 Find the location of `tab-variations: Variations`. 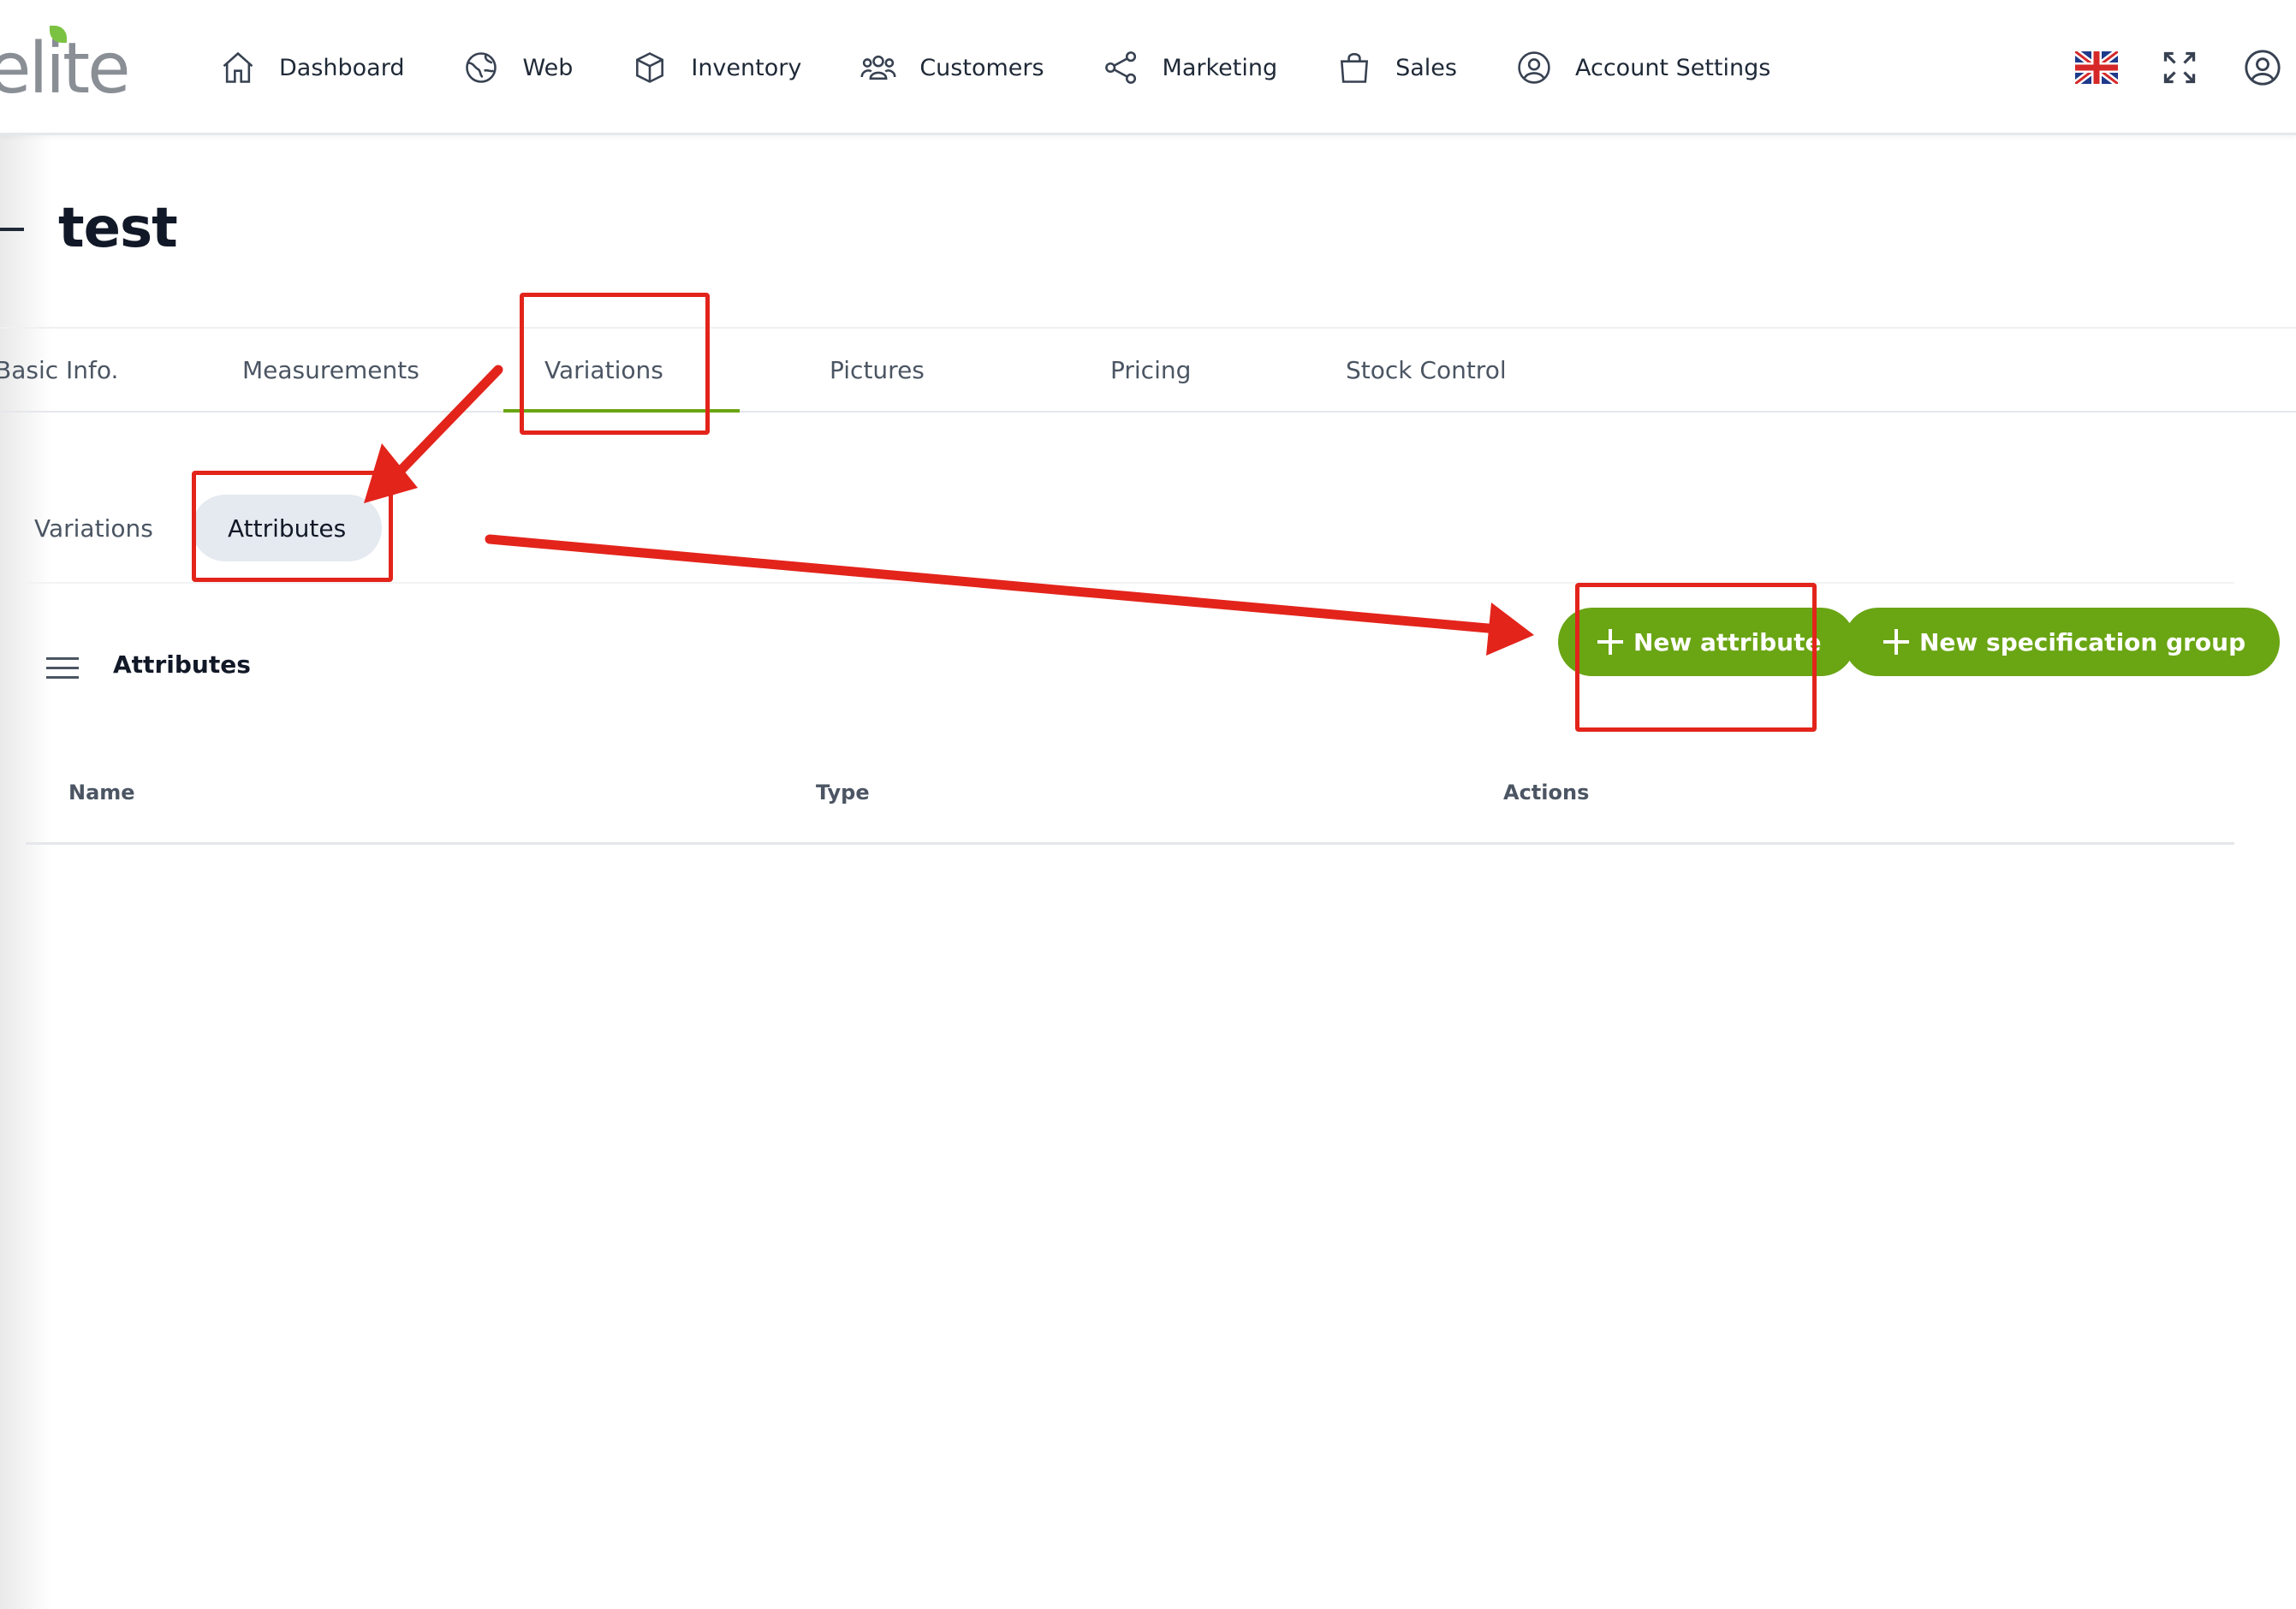

tab-variations: Variations is located at coordinates (603, 370).